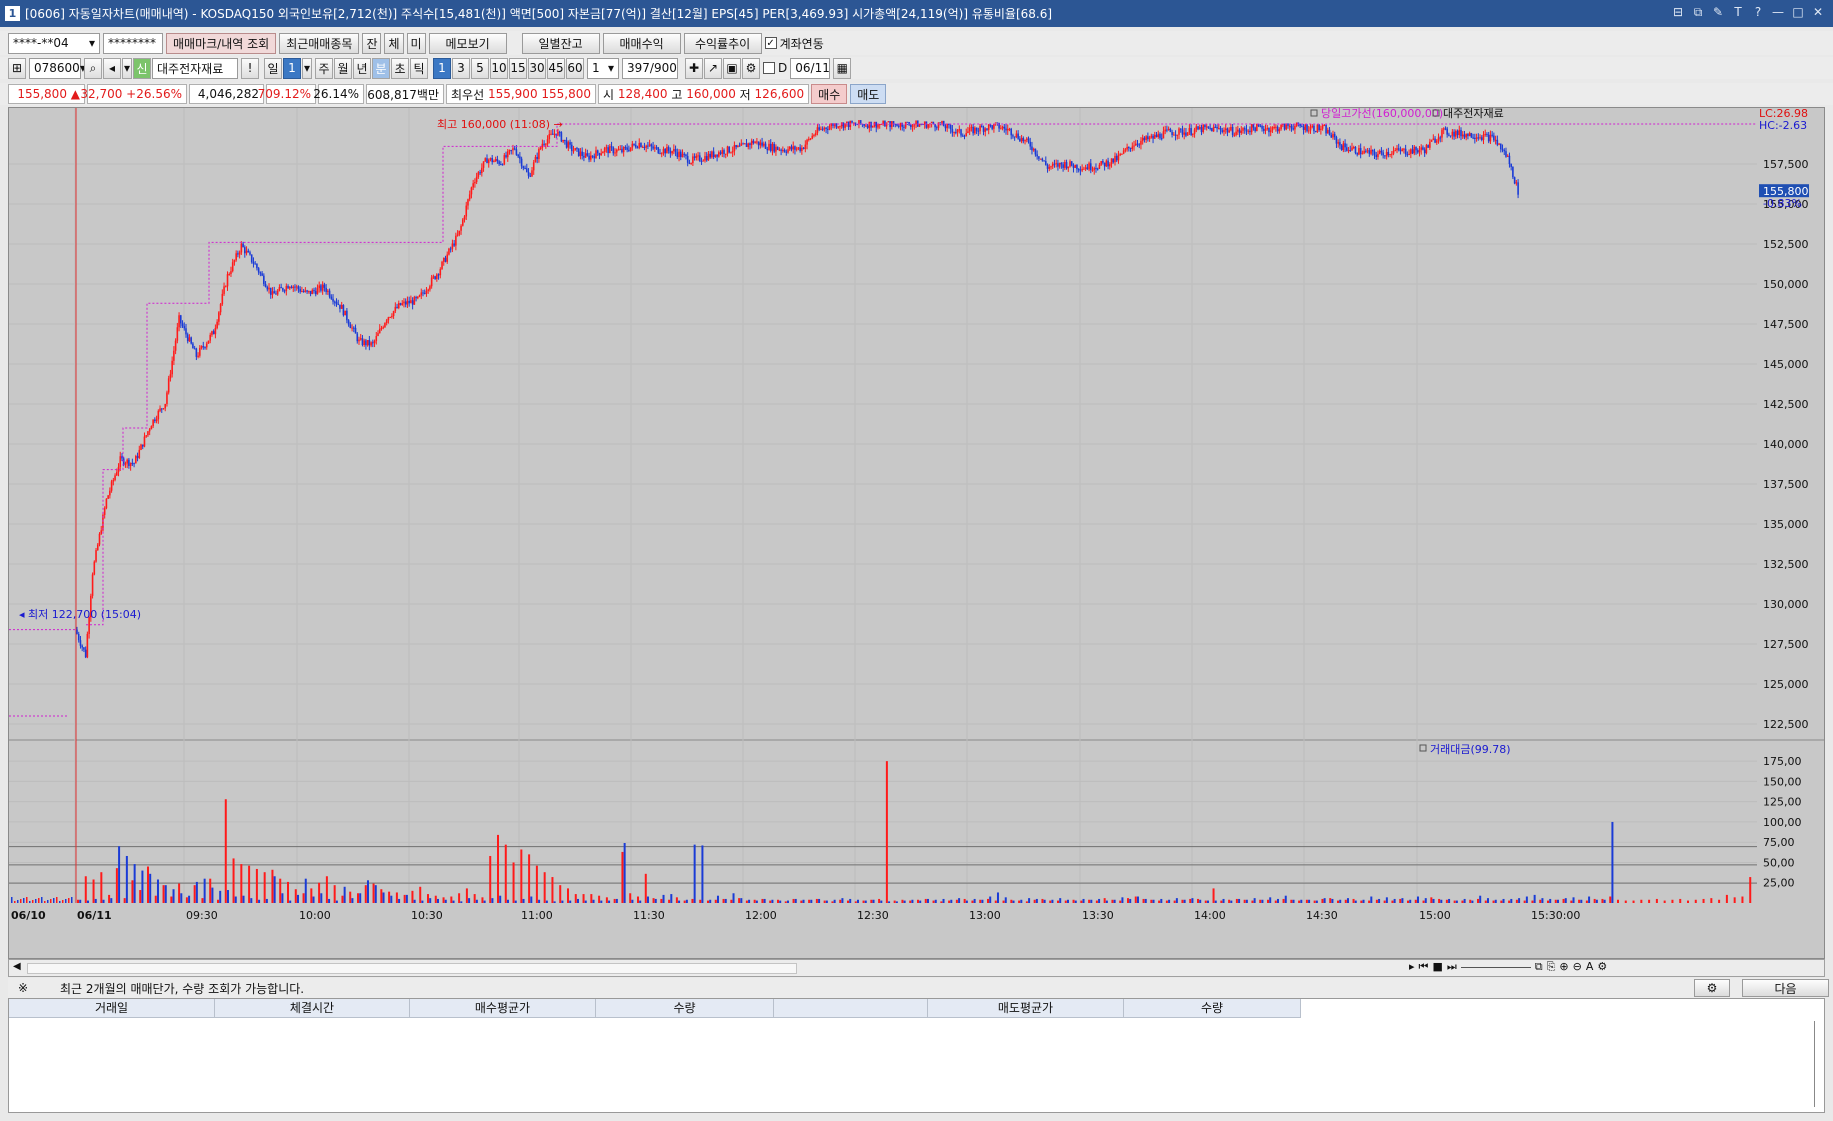  Describe the element at coordinates (694, 68) in the screenshot. I see `indicator-icon: ✚` at that location.